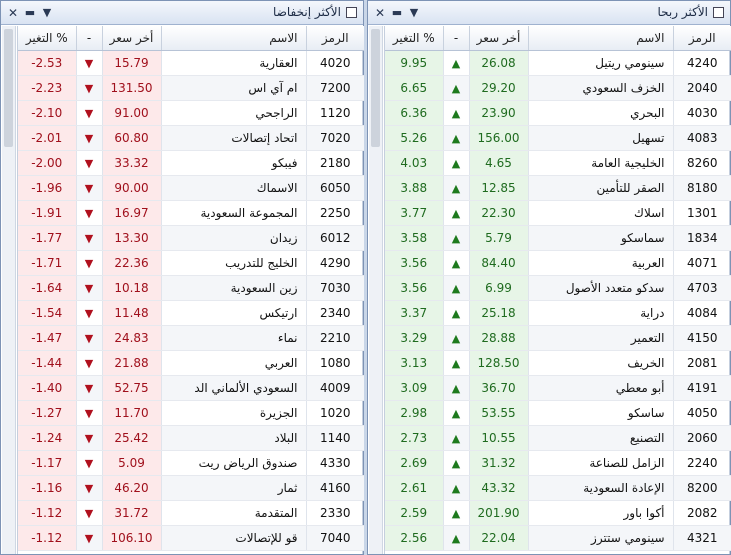 This screenshot has height=555, width=731. What do you see at coordinates (414, 88) in the screenshot?
I see `change-cell: 6.65` at bounding box center [414, 88].